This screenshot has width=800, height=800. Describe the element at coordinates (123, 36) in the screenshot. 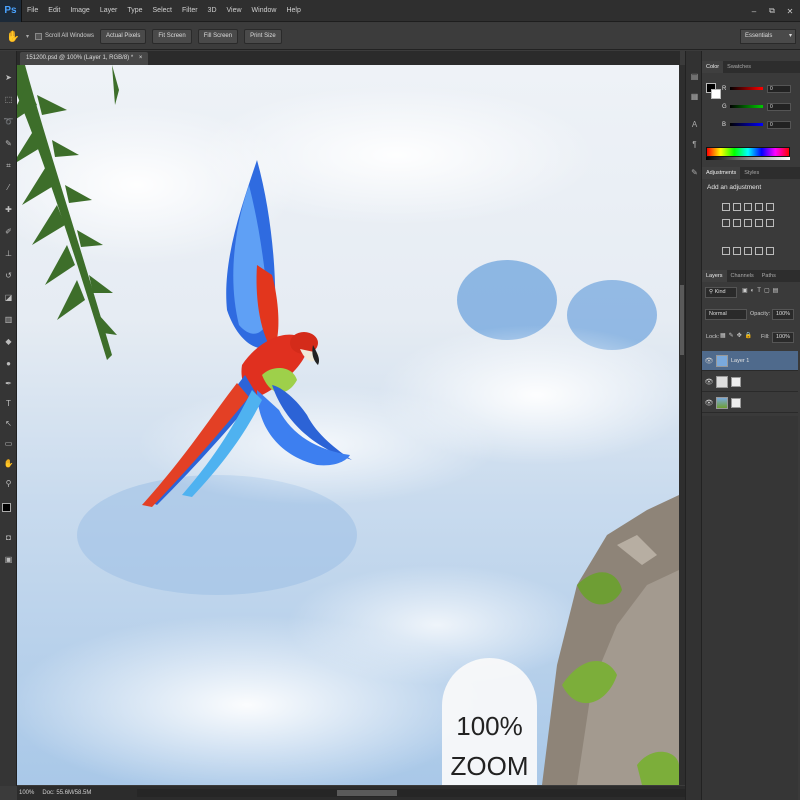

I see `actual-pixels-button: Actual Pixels` at that location.